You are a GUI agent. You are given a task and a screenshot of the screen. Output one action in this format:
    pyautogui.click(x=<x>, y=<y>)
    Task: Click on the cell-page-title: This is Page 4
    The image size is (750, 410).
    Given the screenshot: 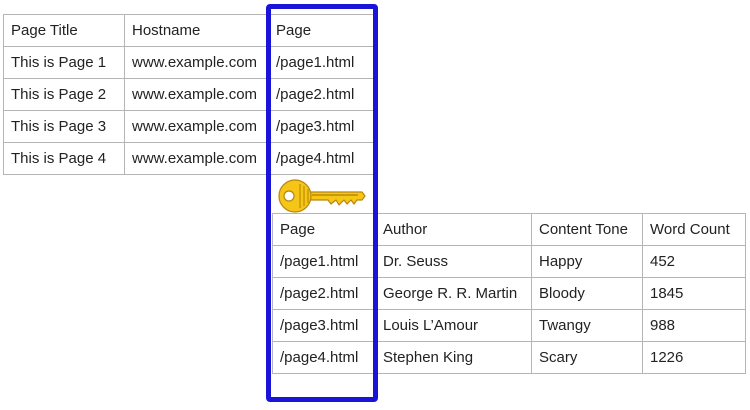 What is the action you would take?
    pyautogui.click(x=64, y=158)
    